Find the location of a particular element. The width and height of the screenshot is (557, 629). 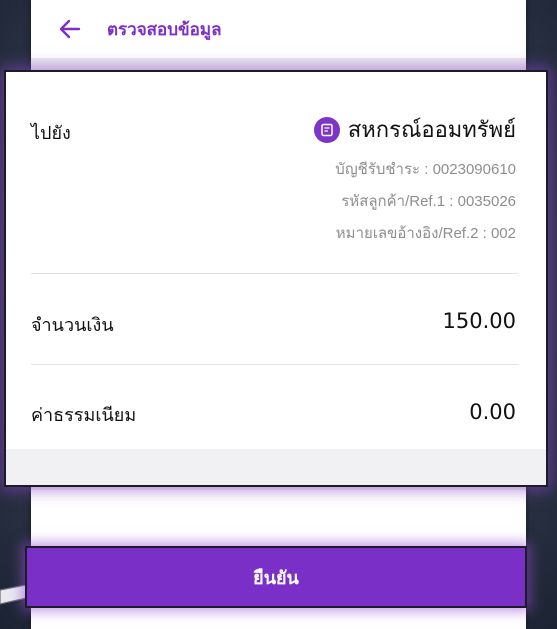

ref1-detail: รหัสลูกค้า/Ref.1 : 0035026 is located at coordinates (428, 201).